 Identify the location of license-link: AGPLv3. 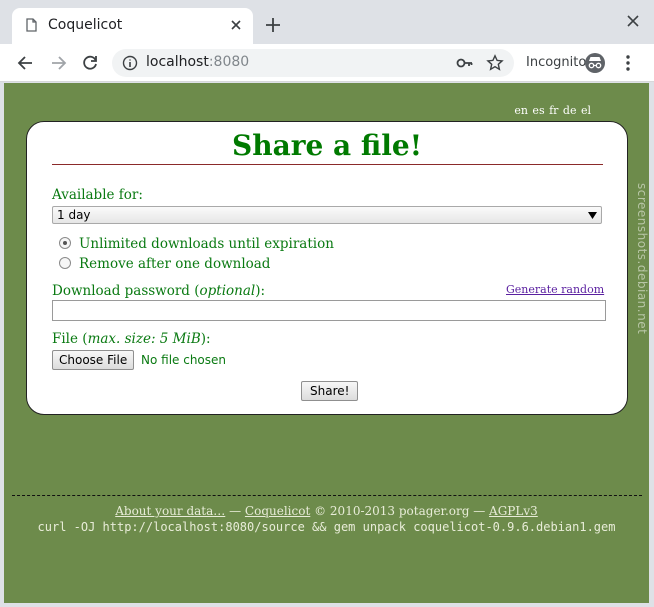
(513, 511).